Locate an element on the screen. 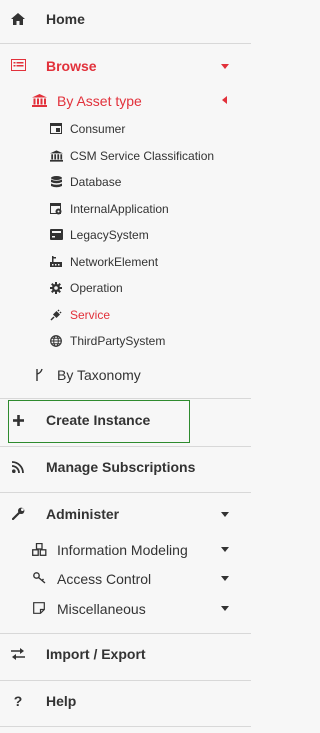 The height and width of the screenshot is (733, 320). nav-by-asset-type-label: By Asset type is located at coordinates (99, 101).